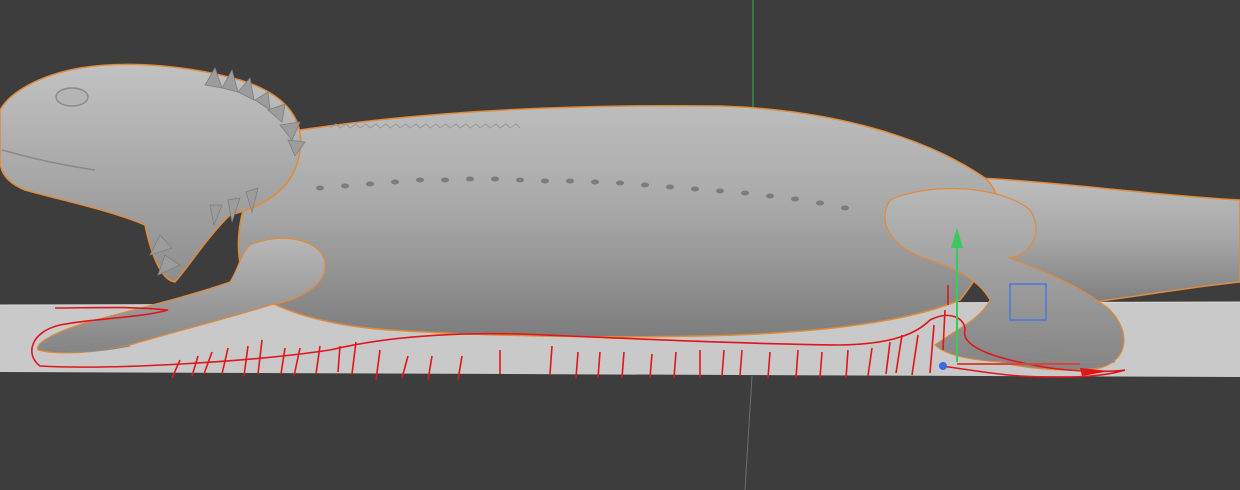  I want to click on world-axis-line-lower, so click(748, 432).